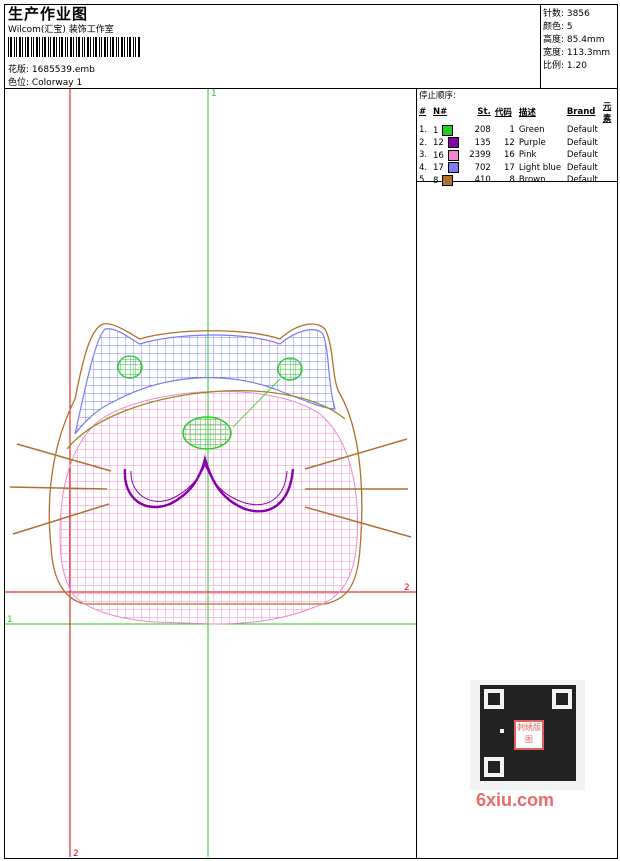 This screenshot has width=620, height=861. What do you see at coordinates (527, 155) in the screenshot?
I see `row-desc: Pink` at bounding box center [527, 155].